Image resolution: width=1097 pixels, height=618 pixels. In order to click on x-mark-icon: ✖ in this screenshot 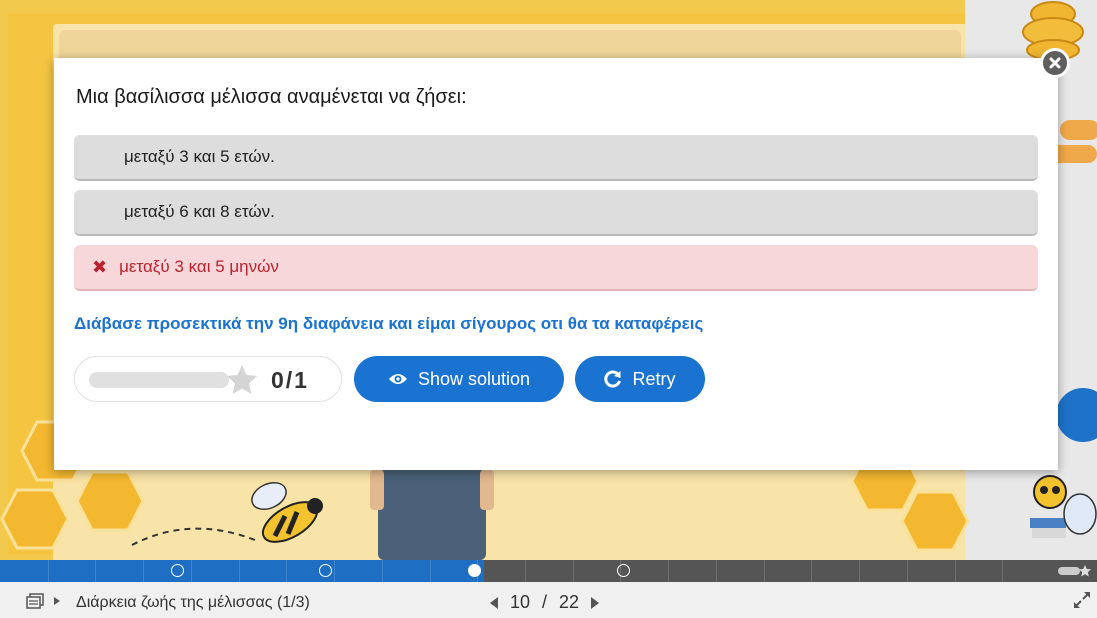, I will do `click(100, 266)`.